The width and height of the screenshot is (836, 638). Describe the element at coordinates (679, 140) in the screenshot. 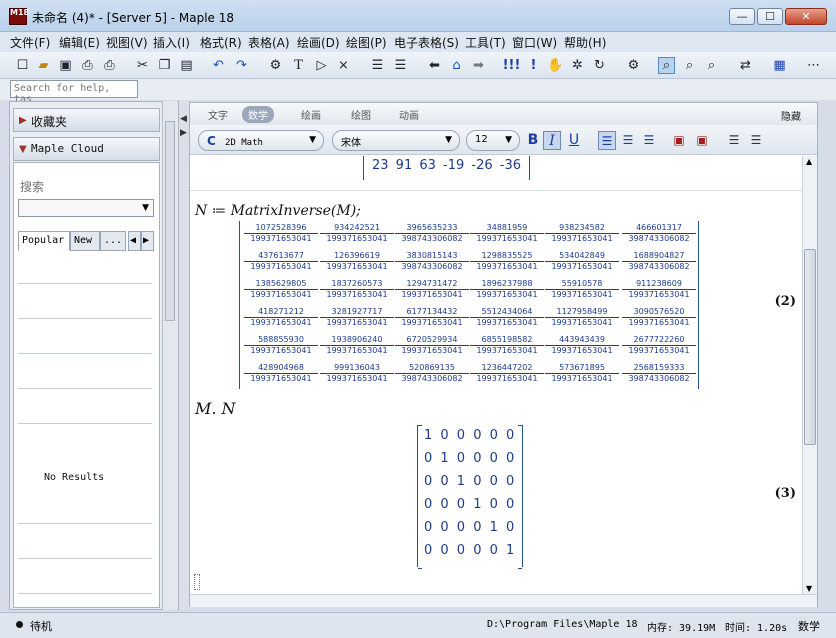

I see `format-color-icon: ▣` at that location.